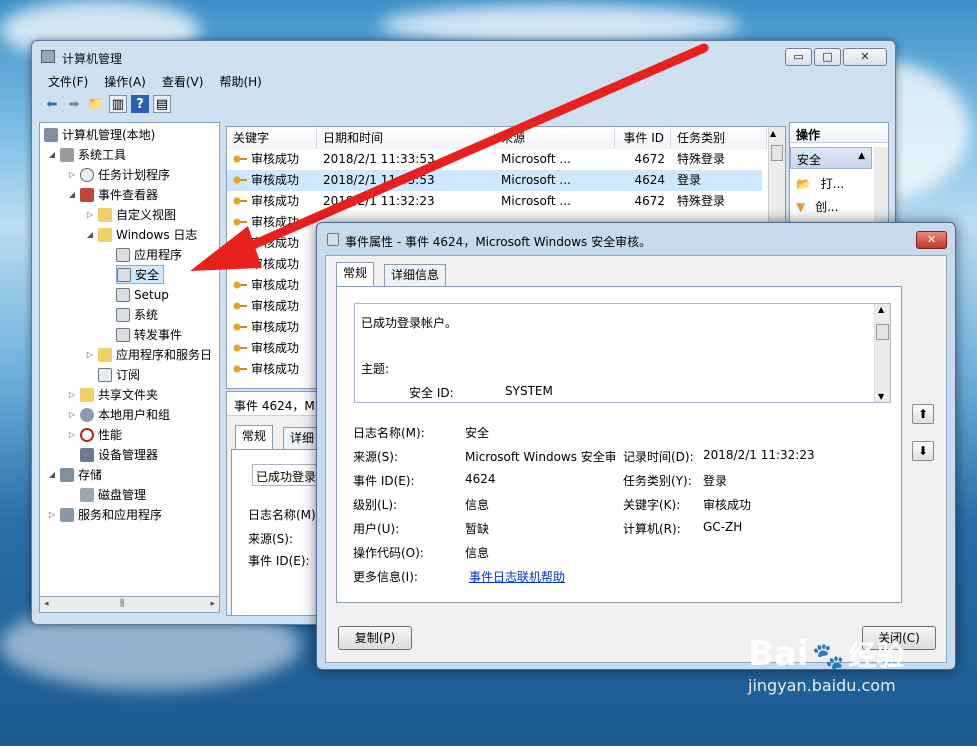 The image size is (977, 746). I want to click on tree-item-forwarded-events: 转发事件, so click(149, 334).